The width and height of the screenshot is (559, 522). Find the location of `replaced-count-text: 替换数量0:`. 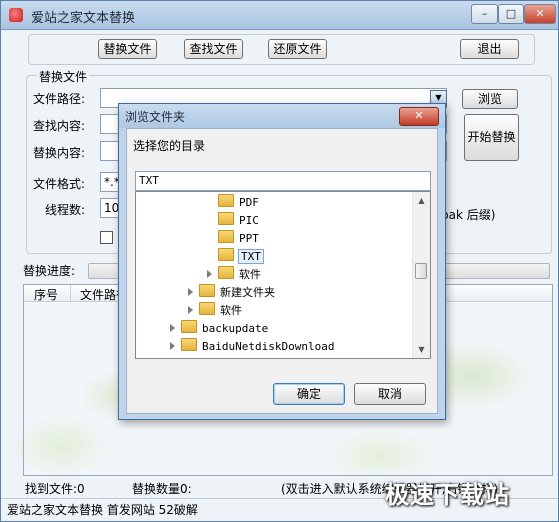

replaced-count-text: 替换数量0: is located at coordinates (162, 489).